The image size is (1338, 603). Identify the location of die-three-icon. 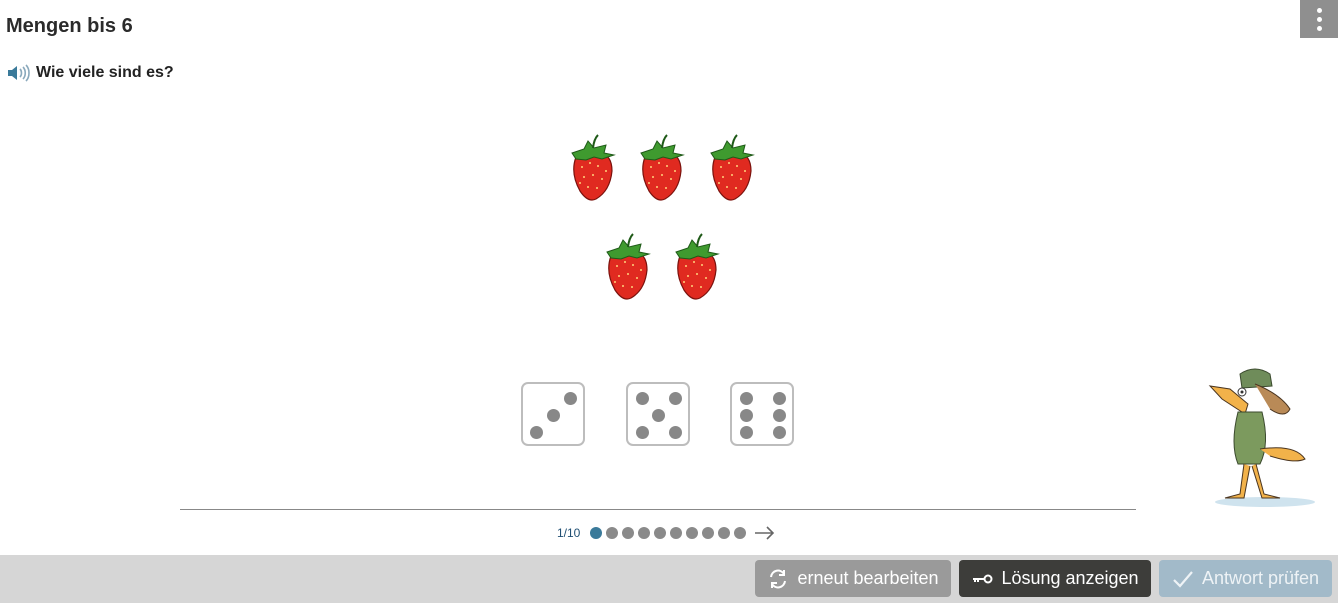
(553, 414).